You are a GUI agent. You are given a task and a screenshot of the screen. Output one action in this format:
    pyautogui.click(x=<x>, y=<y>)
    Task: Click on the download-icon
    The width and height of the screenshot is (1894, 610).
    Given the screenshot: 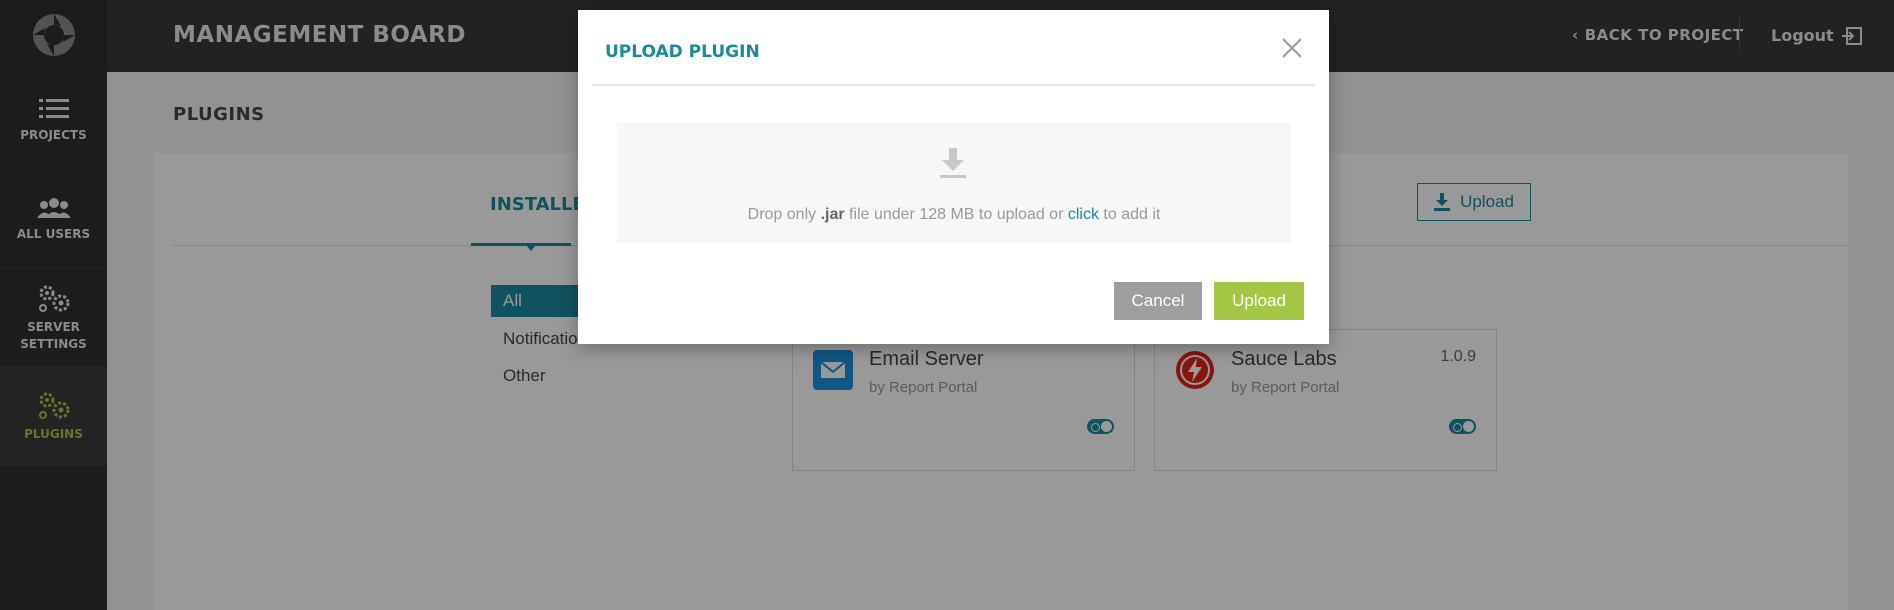 What is the action you would take?
    pyautogui.click(x=953, y=163)
    